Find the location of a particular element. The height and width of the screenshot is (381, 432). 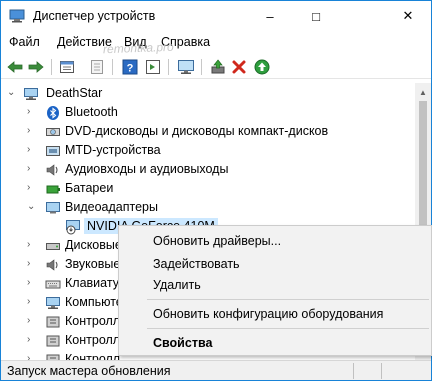

back-arrow-icon is located at coordinates (15, 67).